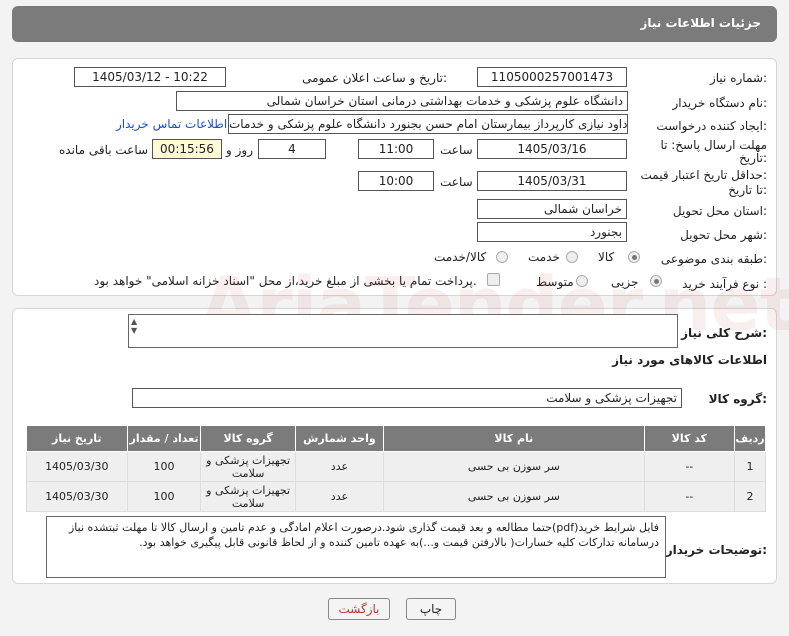 The width and height of the screenshot is (789, 636). I want to click on days-word: روز و, so click(239, 150).